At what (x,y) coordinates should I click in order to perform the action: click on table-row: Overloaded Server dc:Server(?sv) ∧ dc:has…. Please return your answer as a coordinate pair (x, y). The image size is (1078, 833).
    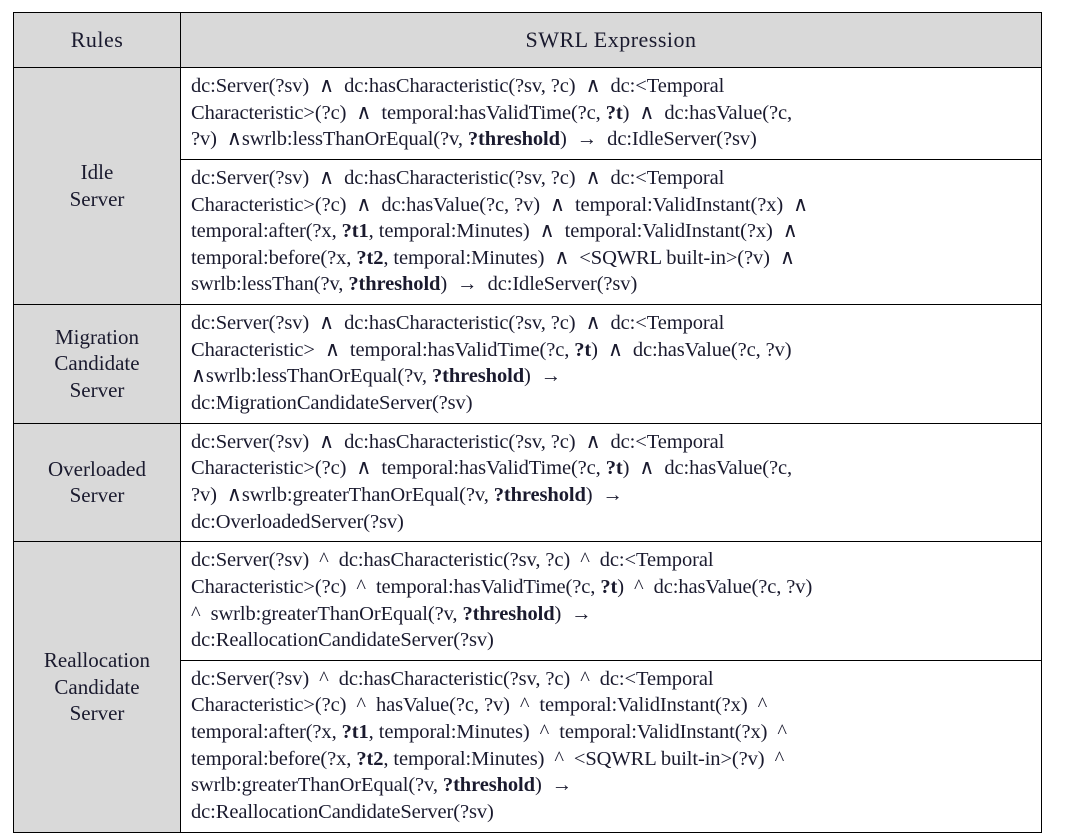
    Looking at the image, I should click on (527, 482).